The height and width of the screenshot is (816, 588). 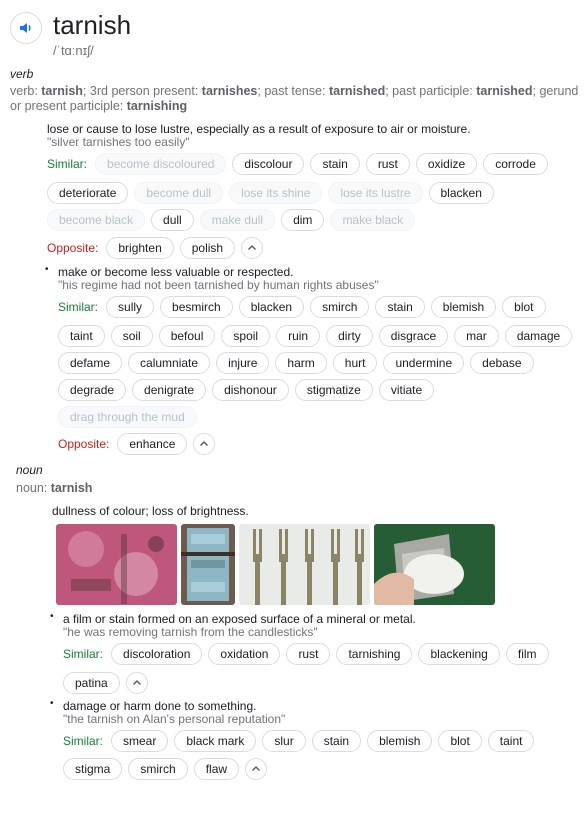 What do you see at coordinates (538, 336) in the screenshot?
I see `synonym-chip: damage` at bounding box center [538, 336].